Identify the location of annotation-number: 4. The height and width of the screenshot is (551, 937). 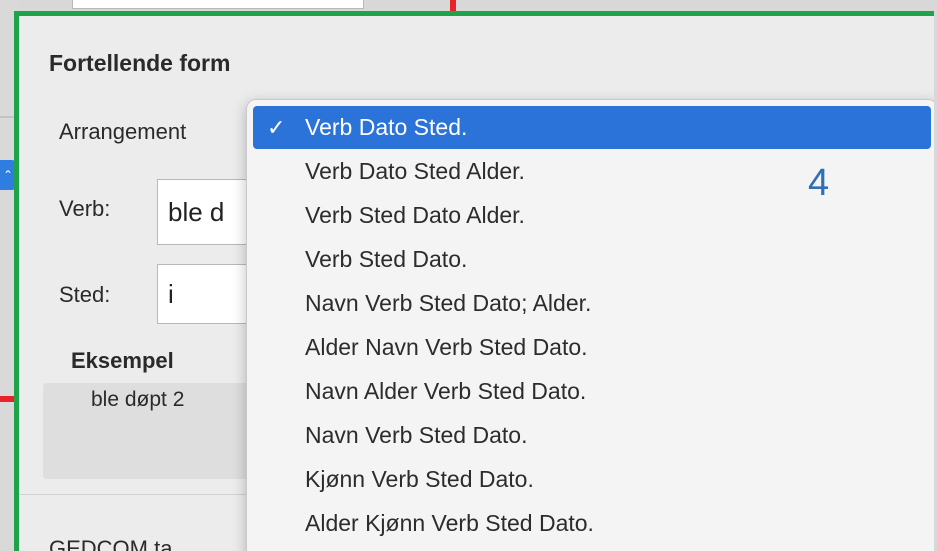
(819, 183).